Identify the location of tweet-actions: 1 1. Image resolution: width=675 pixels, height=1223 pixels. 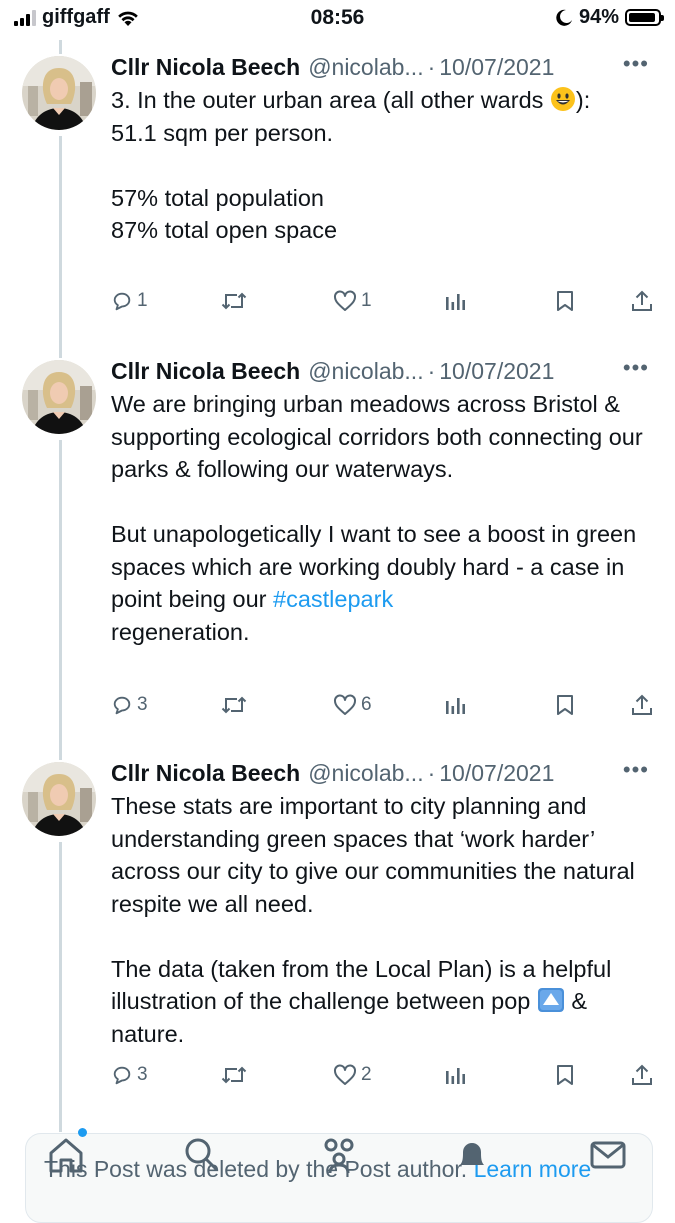
(337, 307).